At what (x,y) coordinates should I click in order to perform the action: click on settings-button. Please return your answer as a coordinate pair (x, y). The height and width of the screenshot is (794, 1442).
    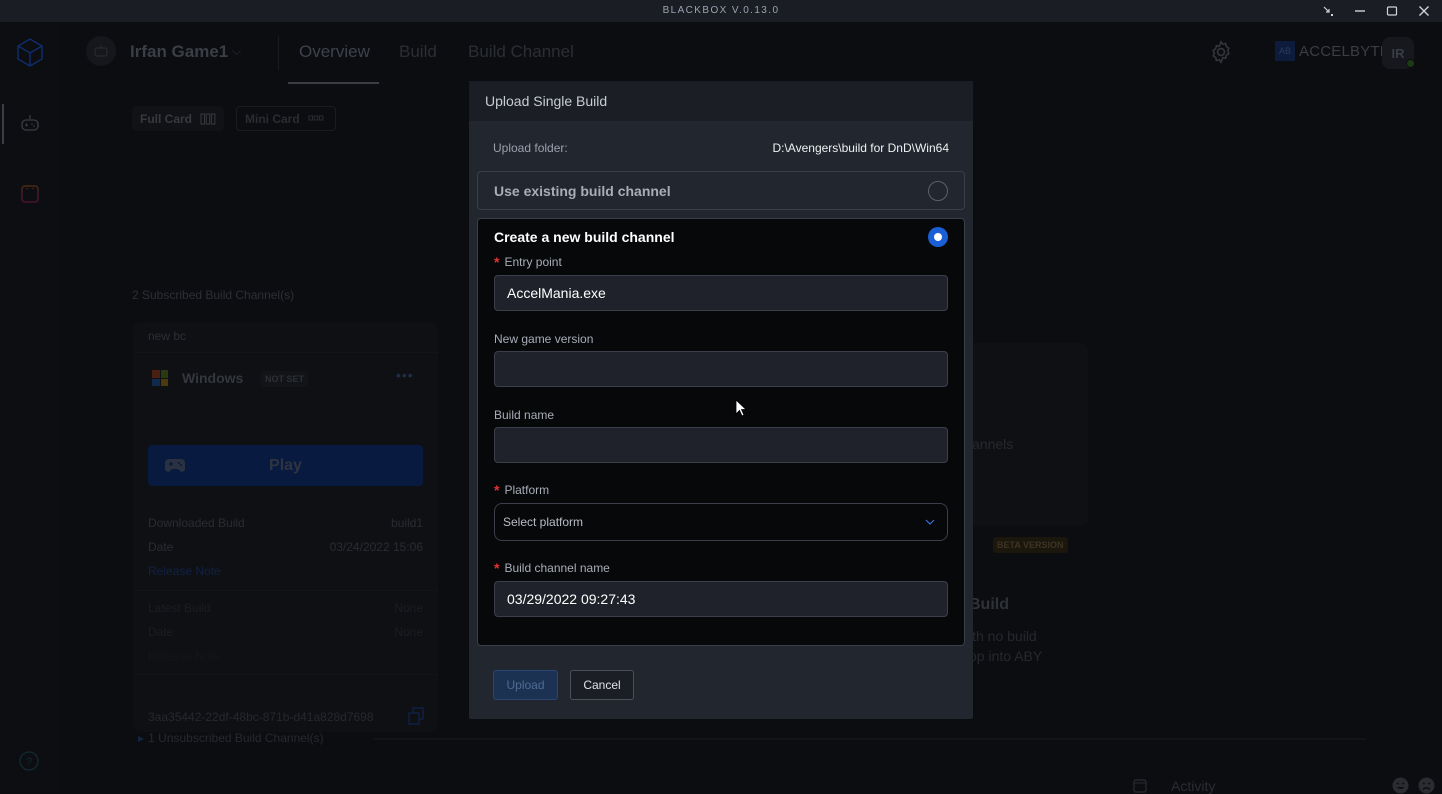
    Looking at the image, I should click on (1221, 54).